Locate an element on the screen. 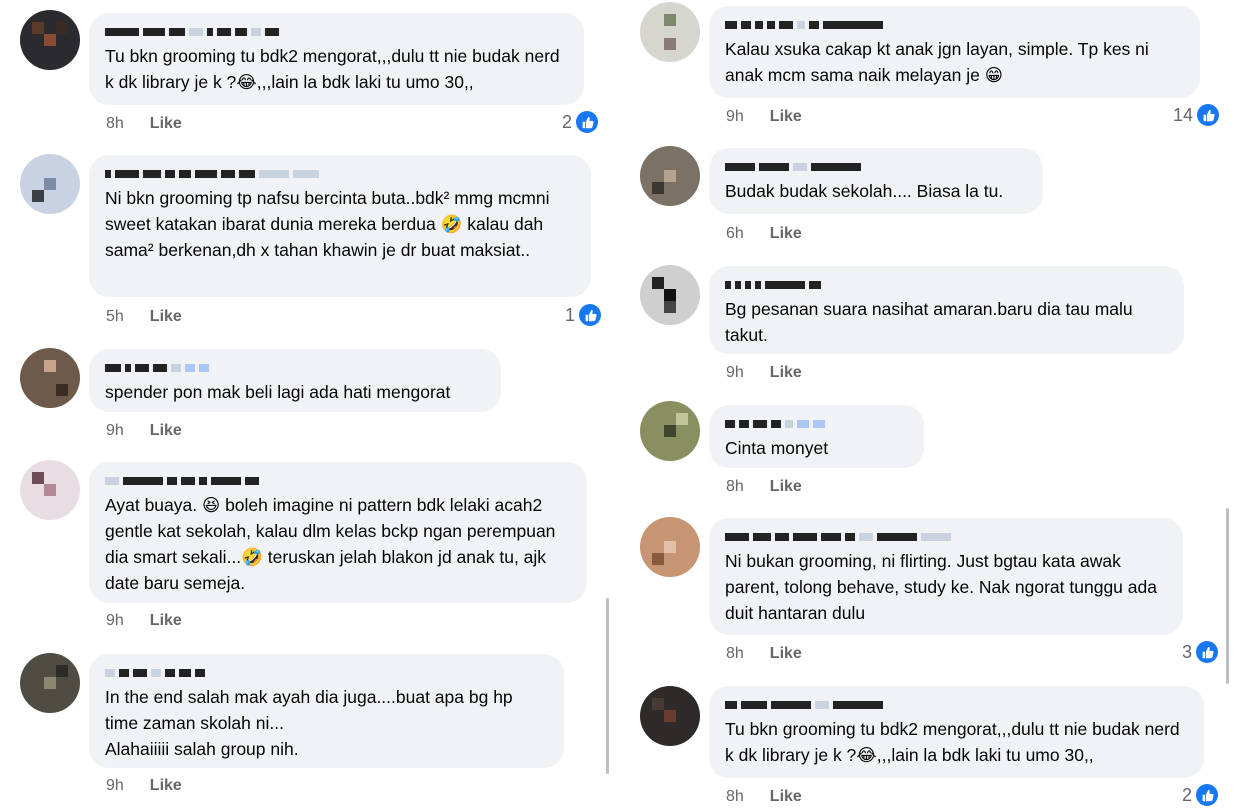 The width and height of the screenshot is (1240, 812). reaction-count: 14 is located at coordinates (1196, 115).